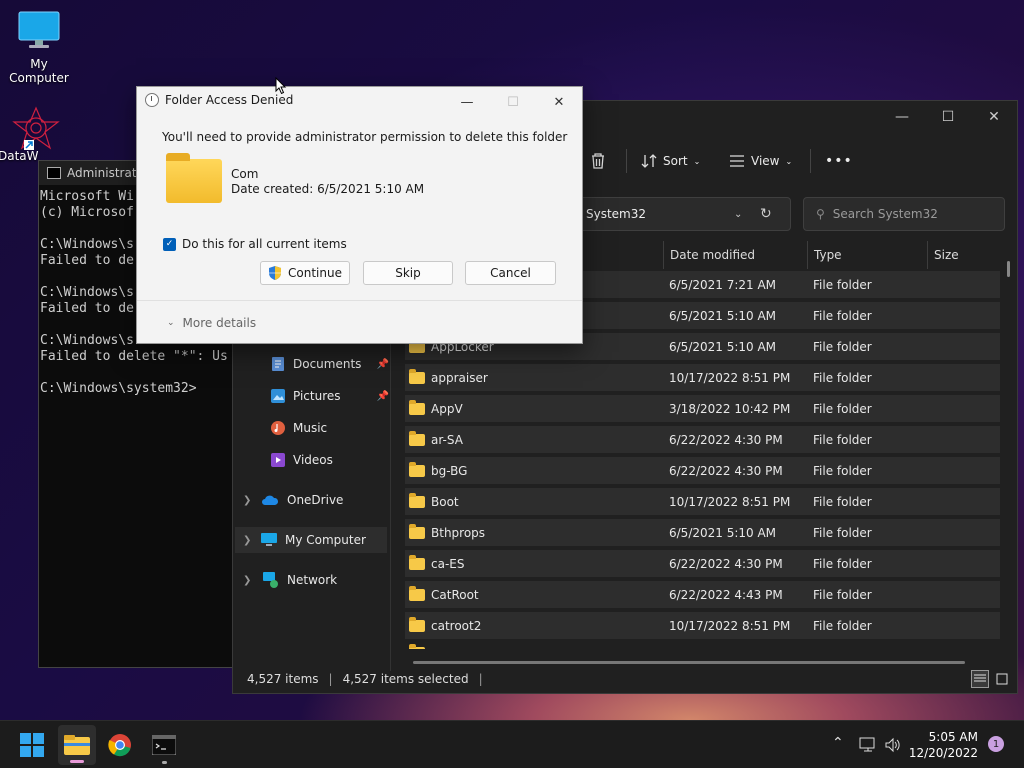 The image size is (1024, 768). I want to click on clock-icon, so click(152, 100).